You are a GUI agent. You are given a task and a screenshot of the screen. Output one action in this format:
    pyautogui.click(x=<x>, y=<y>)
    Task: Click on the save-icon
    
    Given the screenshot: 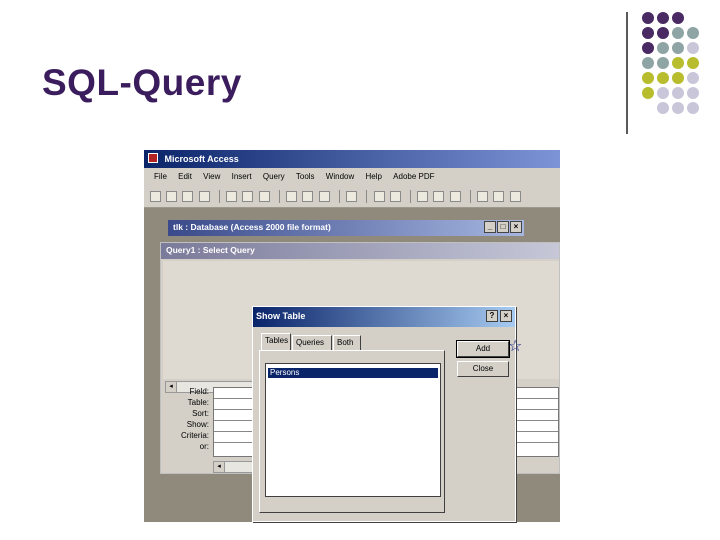 What is the action you would take?
    pyautogui.click(x=188, y=196)
    